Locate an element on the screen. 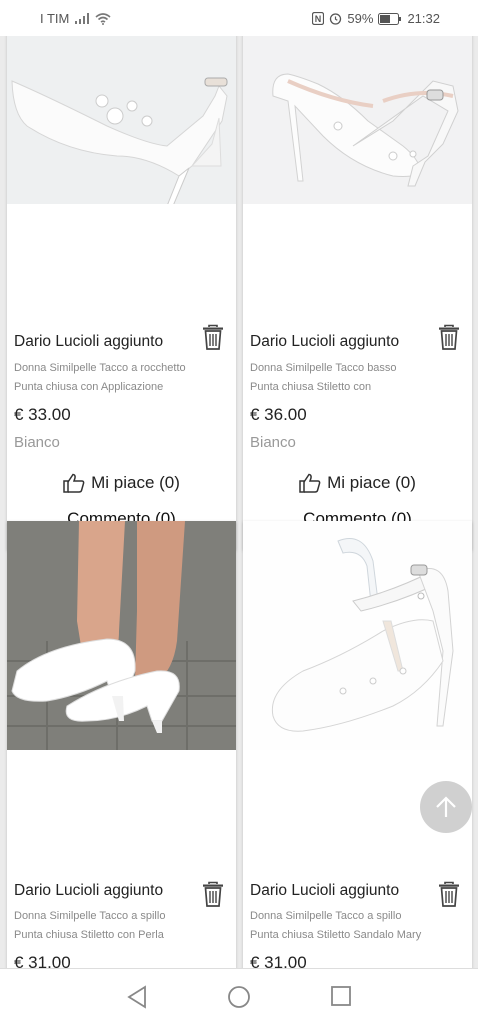 The width and height of the screenshot is (478, 1024). status-bar: I TIM N 59% 21:32 is located at coordinates (239, 18).